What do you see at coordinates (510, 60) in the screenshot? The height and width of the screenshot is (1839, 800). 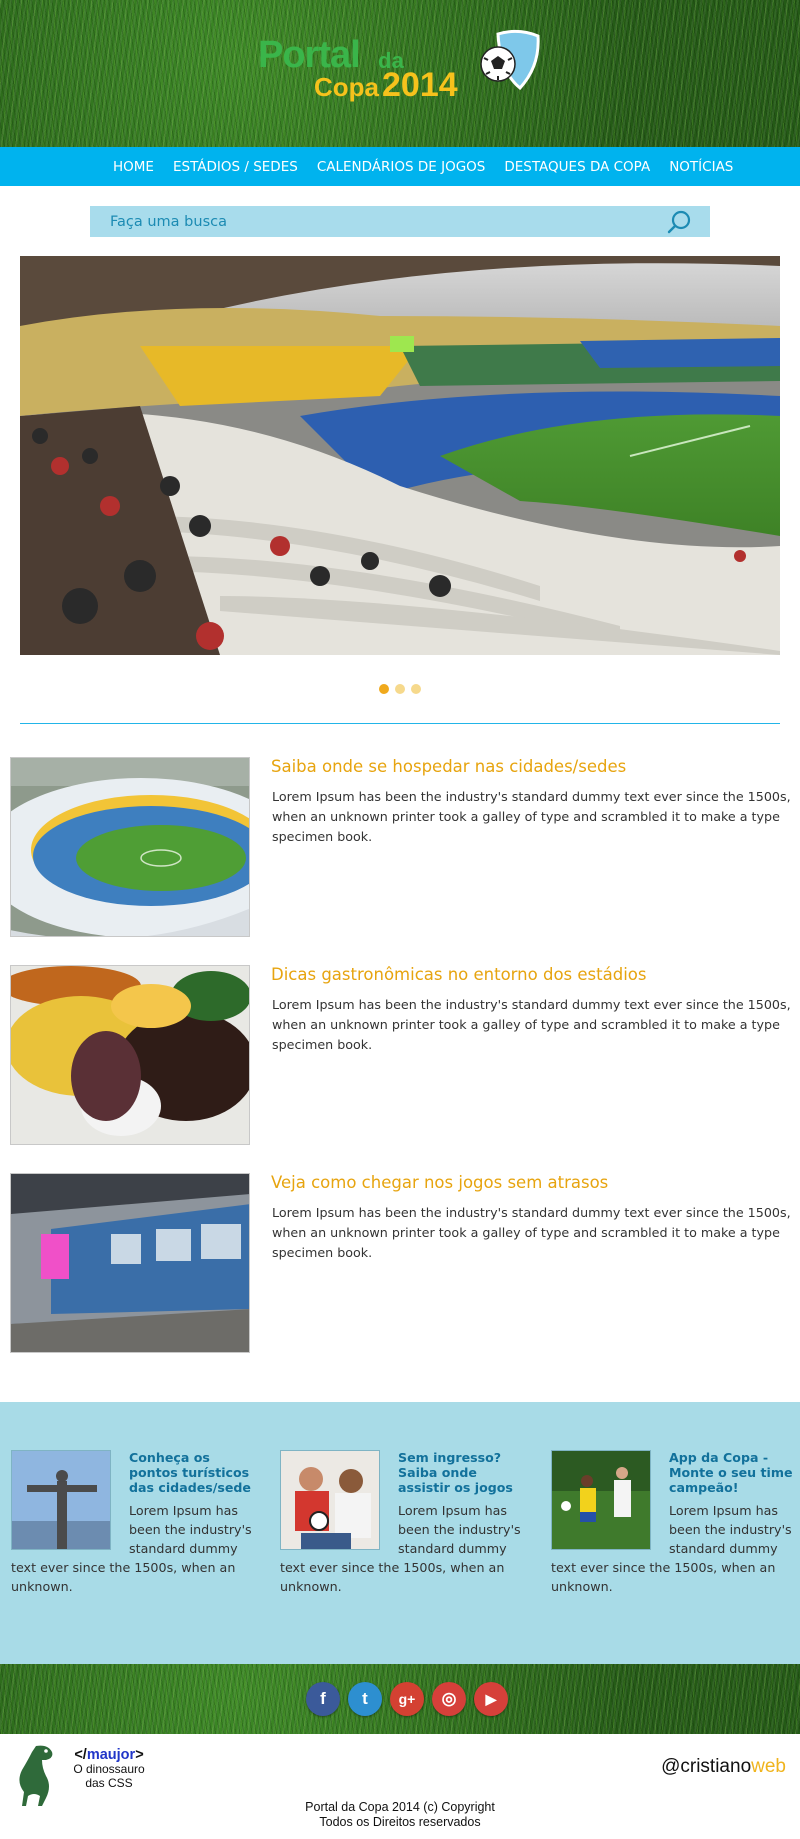 I see `soccer-ball-shield-icon` at bounding box center [510, 60].